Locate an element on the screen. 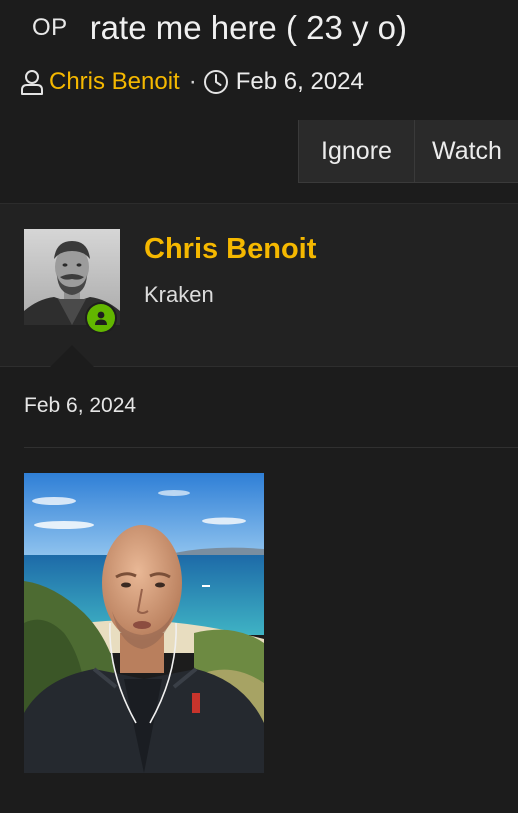  post-username: Chris Benoit is located at coordinates (230, 249).